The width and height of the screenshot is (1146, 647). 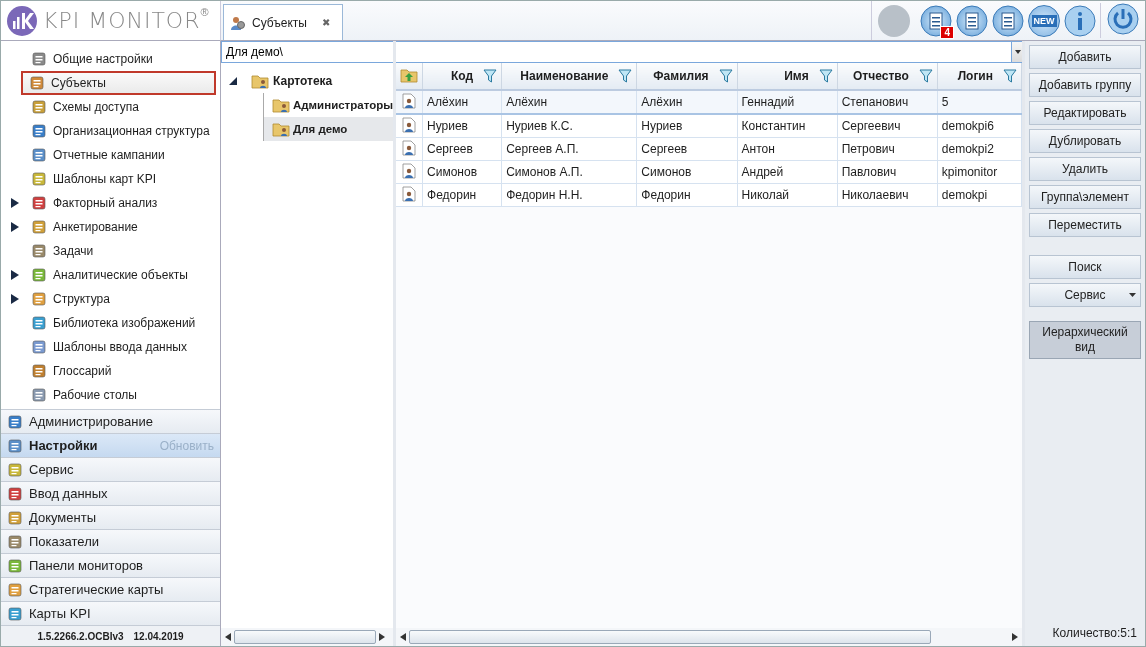 What do you see at coordinates (131, 131) in the screenshot?
I see `nav-label: Организационная структура` at bounding box center [131, 131].